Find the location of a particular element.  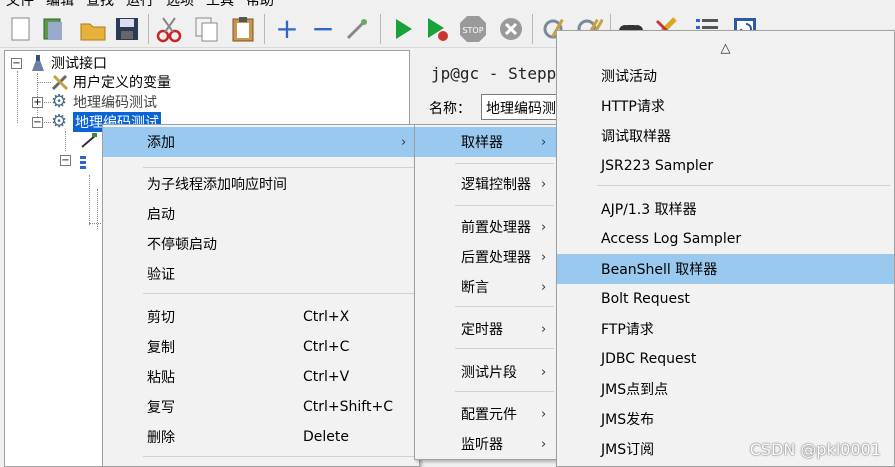

submenu-item-listener: 监听器 › is located at coordinates (486, 444).